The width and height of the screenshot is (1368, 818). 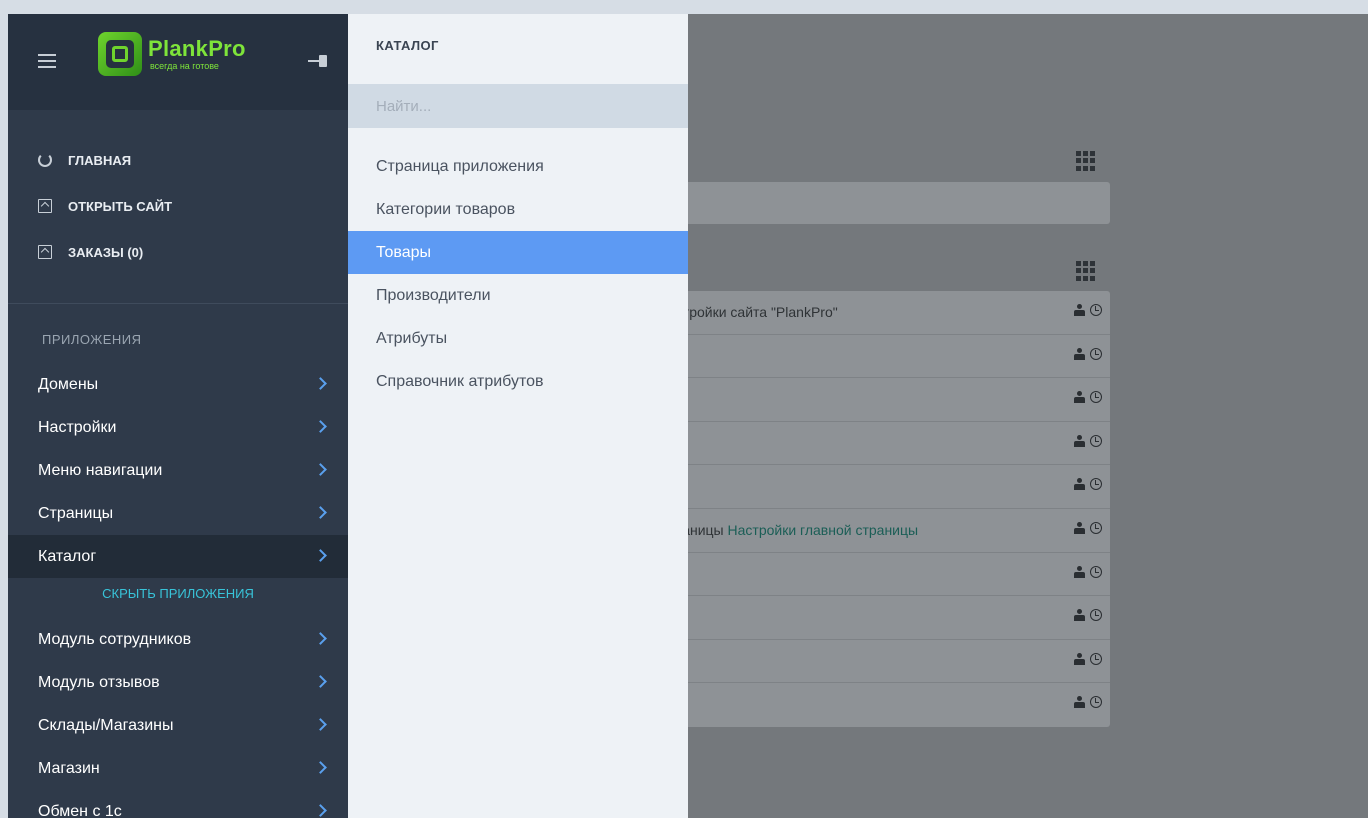 I want to click on dashboard-ring-icon, so click(x=45, y=160).